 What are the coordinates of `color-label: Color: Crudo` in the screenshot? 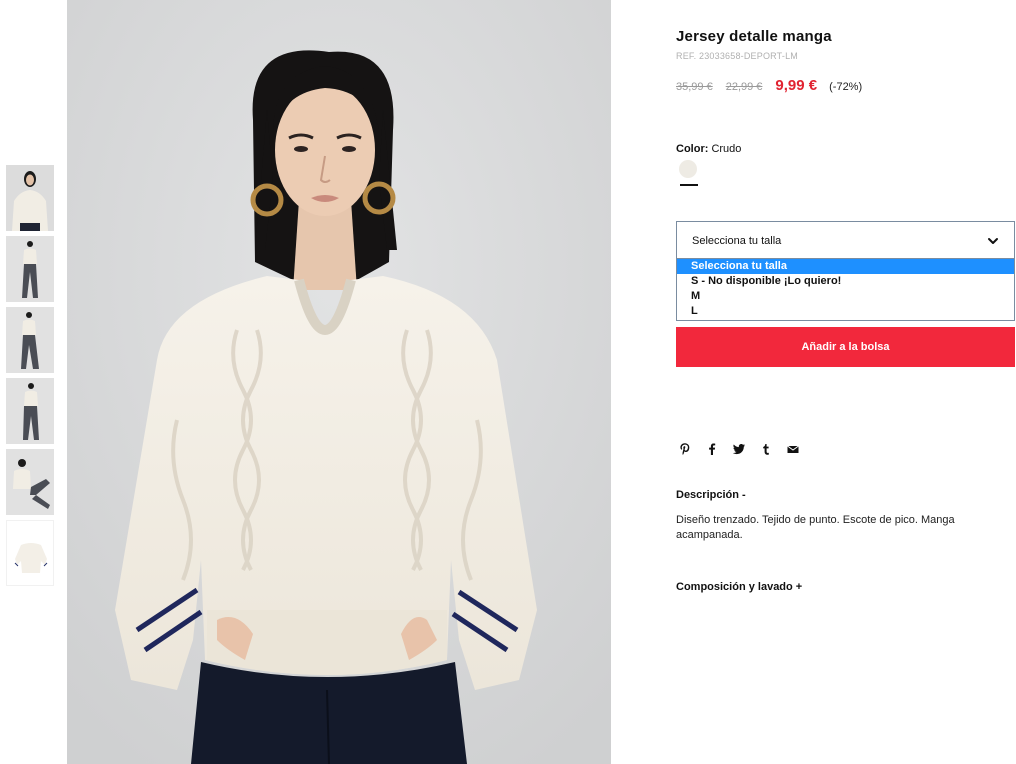 It's located at (708, 149).